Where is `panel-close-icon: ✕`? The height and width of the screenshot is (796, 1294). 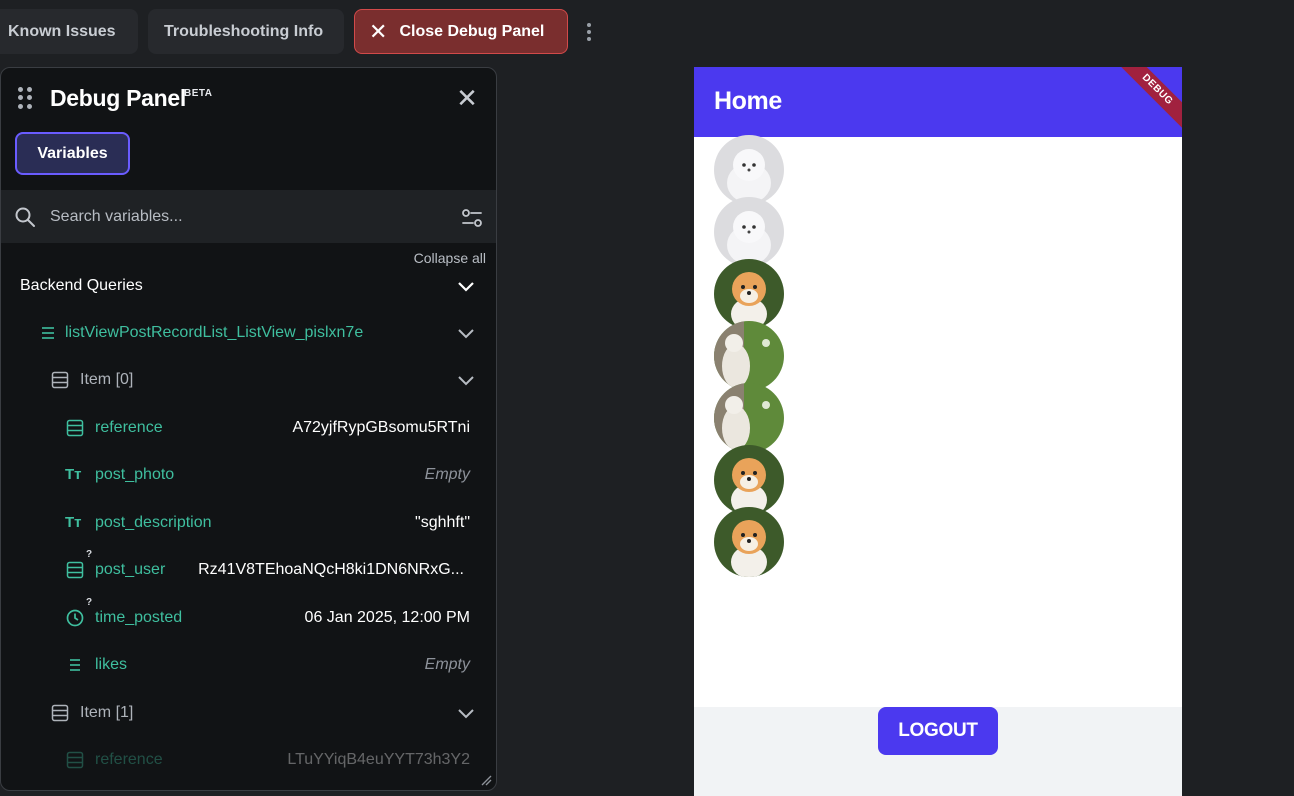
panel-close-icon: ✕ is located at coordinates (467, 98).